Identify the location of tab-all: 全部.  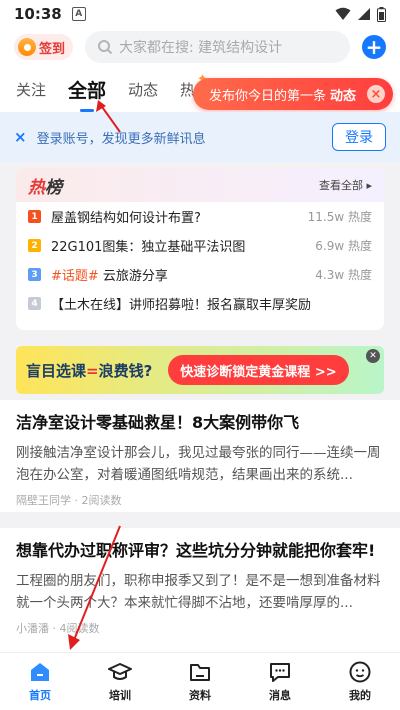
(87, 94).